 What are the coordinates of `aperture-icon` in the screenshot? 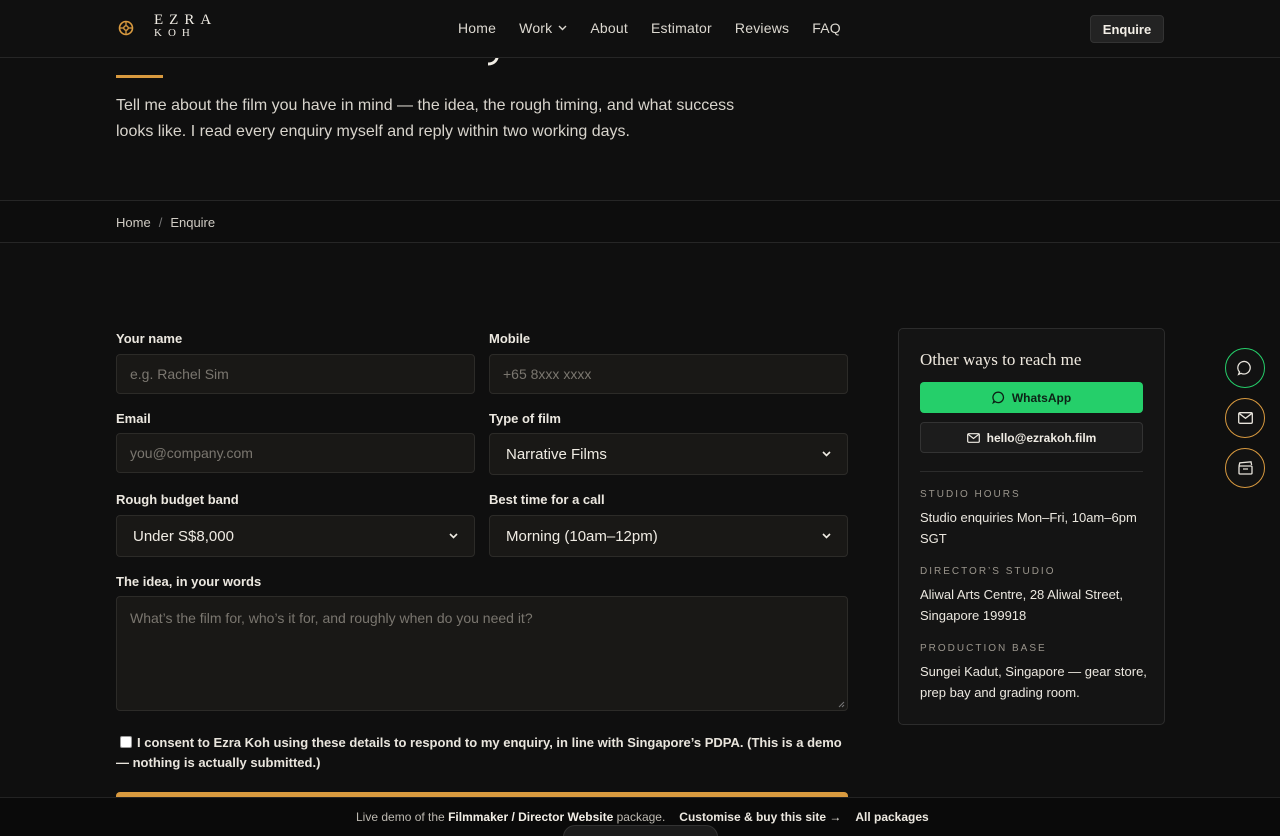 It's located at (126, 27).